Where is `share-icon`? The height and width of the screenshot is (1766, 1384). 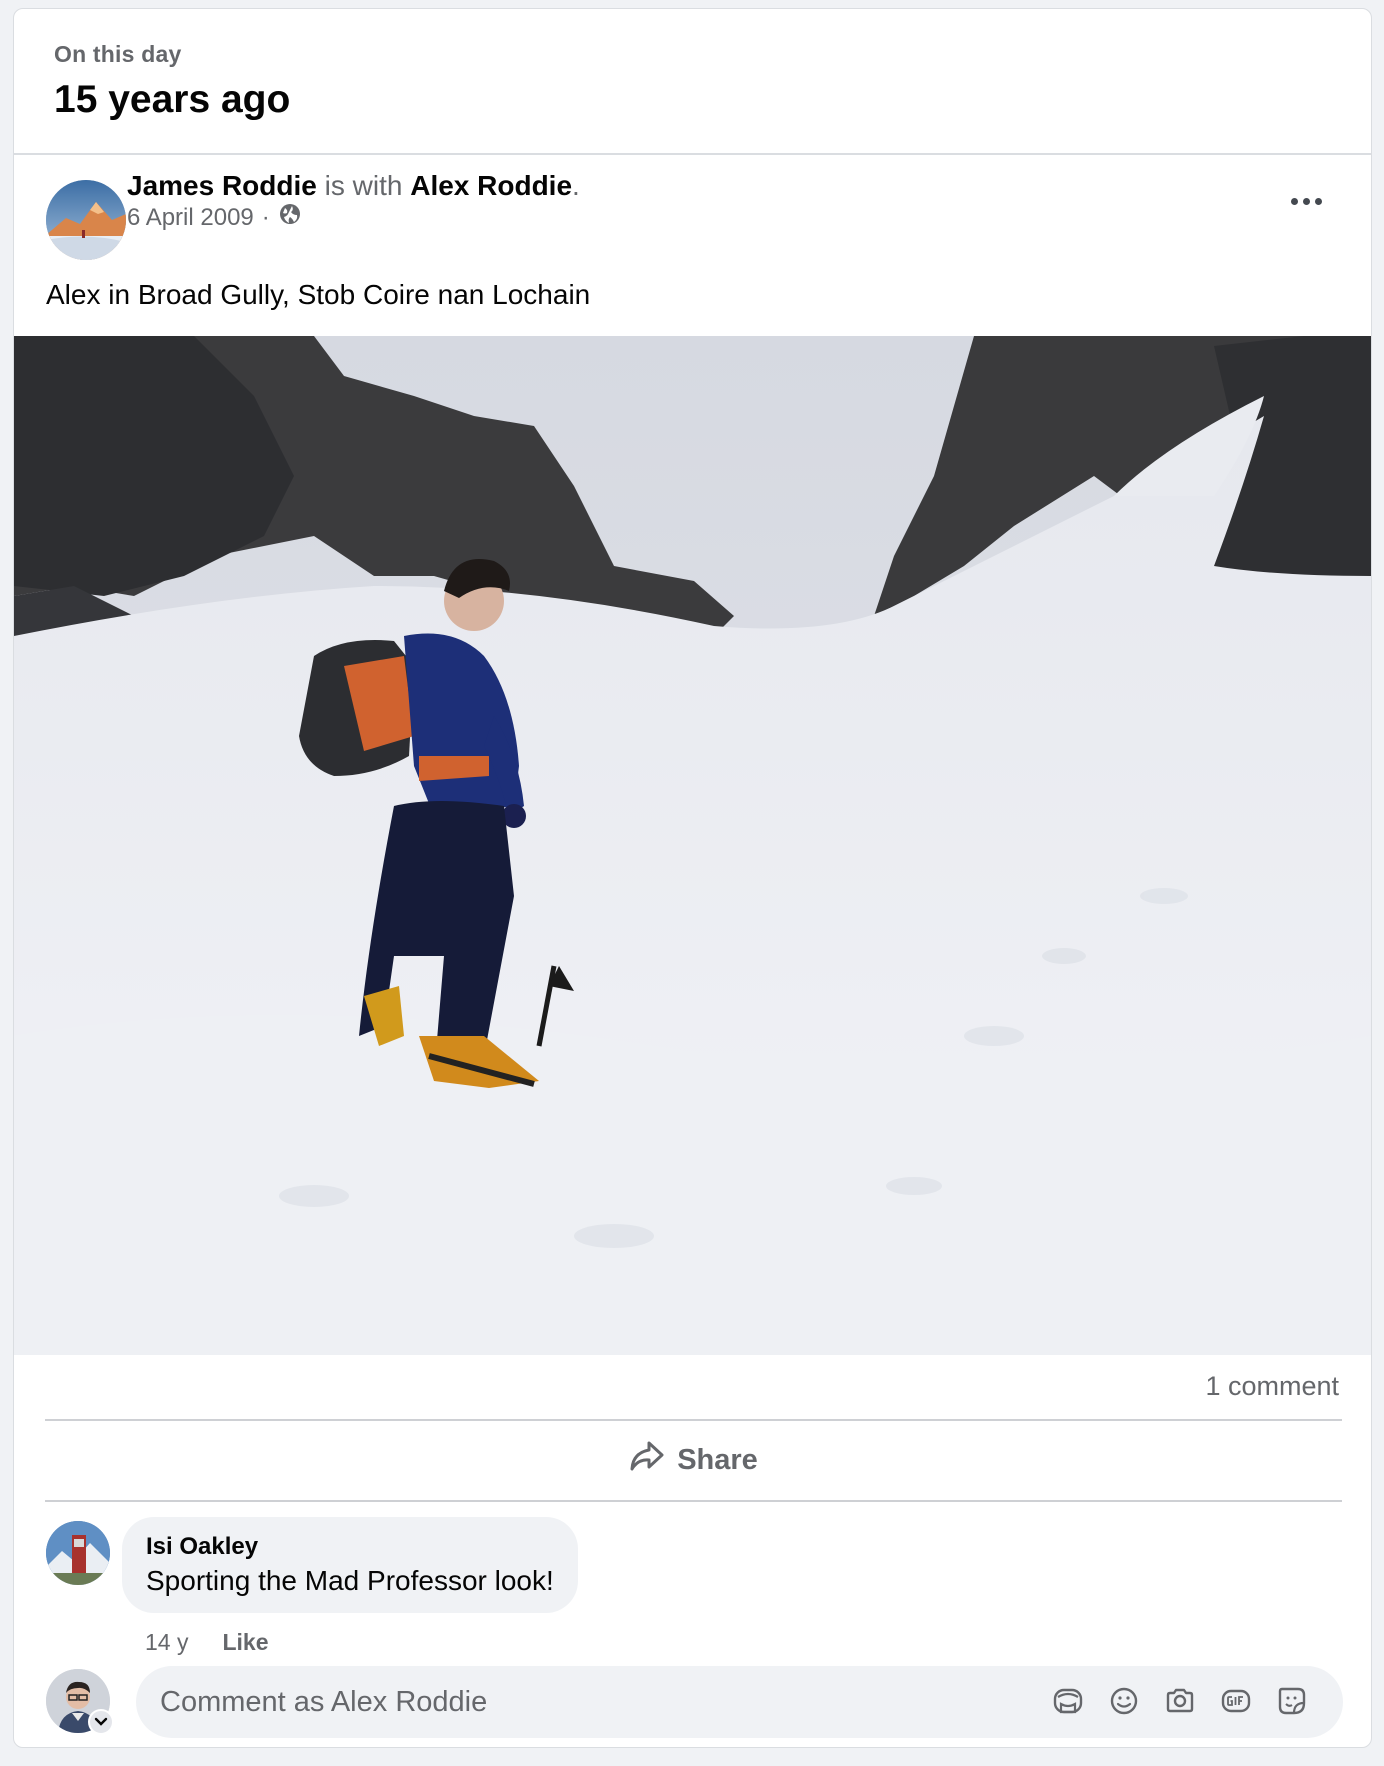 share-icon is located at coordinates (647, 1460).